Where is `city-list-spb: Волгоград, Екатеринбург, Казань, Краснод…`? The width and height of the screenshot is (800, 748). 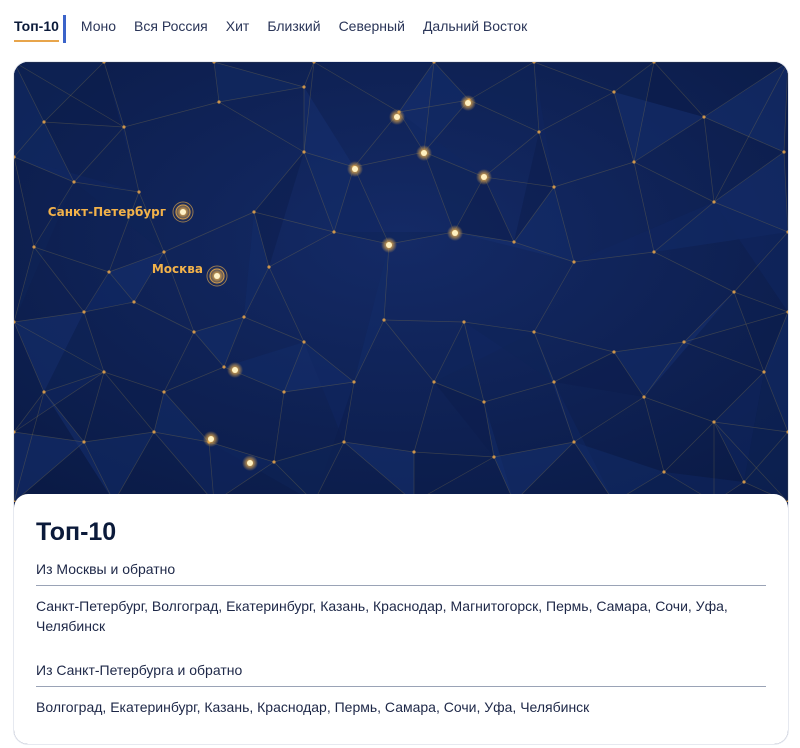
city-list-spb: Волгоград, Екатеринбург, Казань, Краснод… is located at coordinates (313, 707).